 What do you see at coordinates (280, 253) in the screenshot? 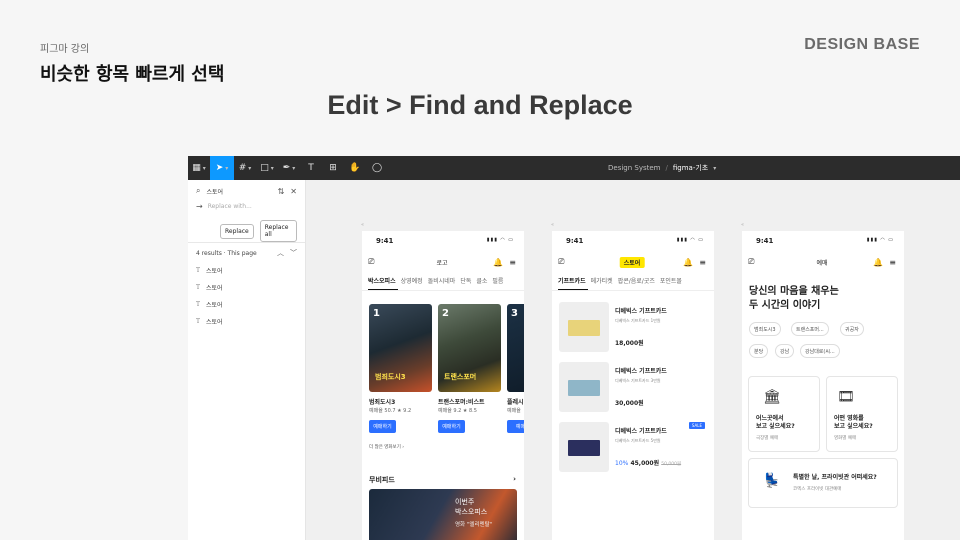
I see `chevron-up-icon: ︿` at bounding box center [280, 253].